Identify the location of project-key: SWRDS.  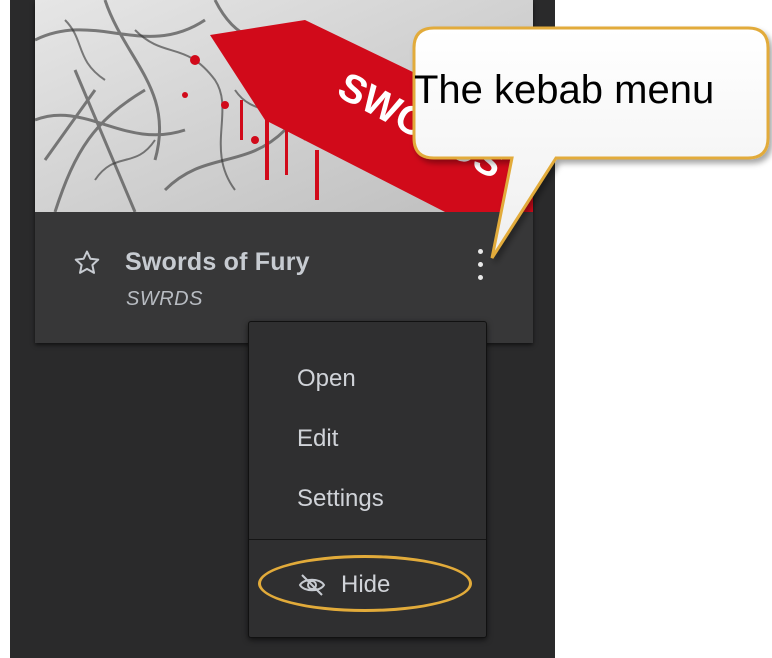
(164, 299).